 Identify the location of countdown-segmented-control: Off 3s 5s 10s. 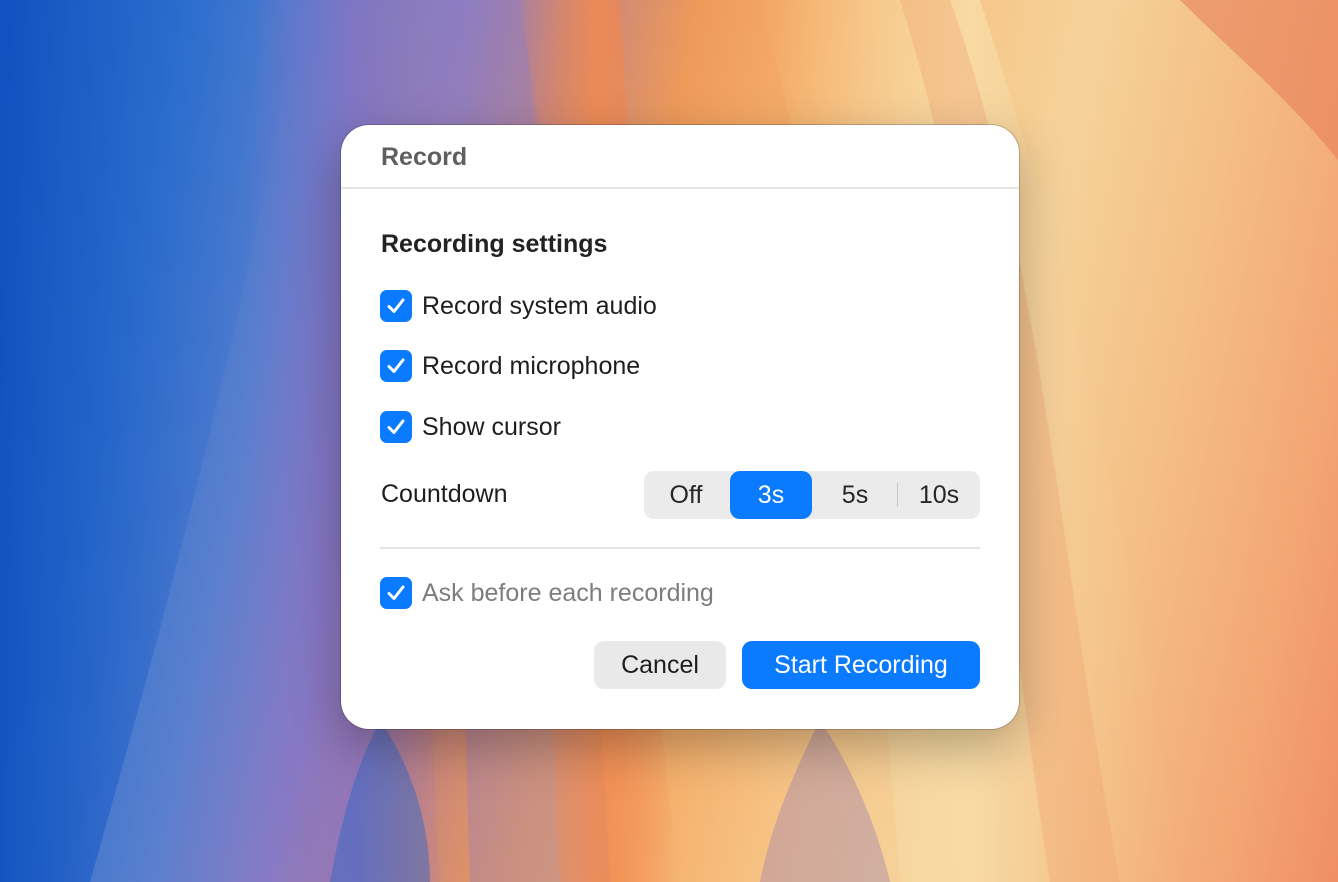
(812, 495).